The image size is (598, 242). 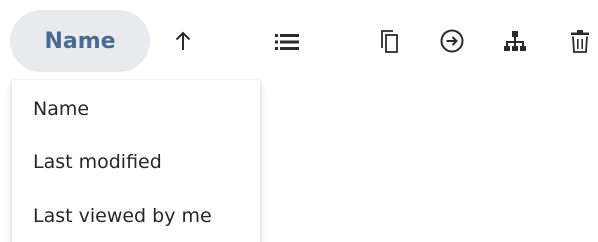 I want to click on list-view-icon, so click(x=287, y=42).